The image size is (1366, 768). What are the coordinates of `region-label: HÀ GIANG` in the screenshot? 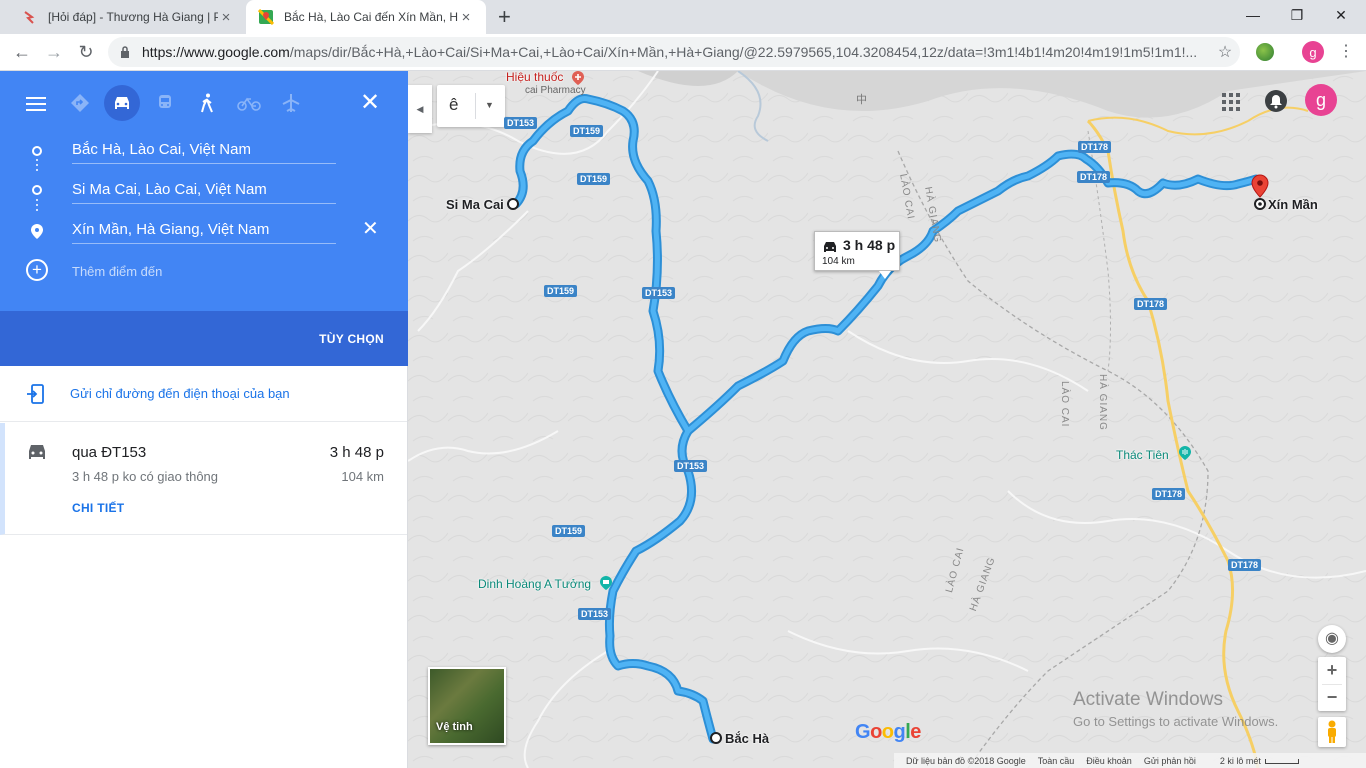 It's located at (1102, 402).